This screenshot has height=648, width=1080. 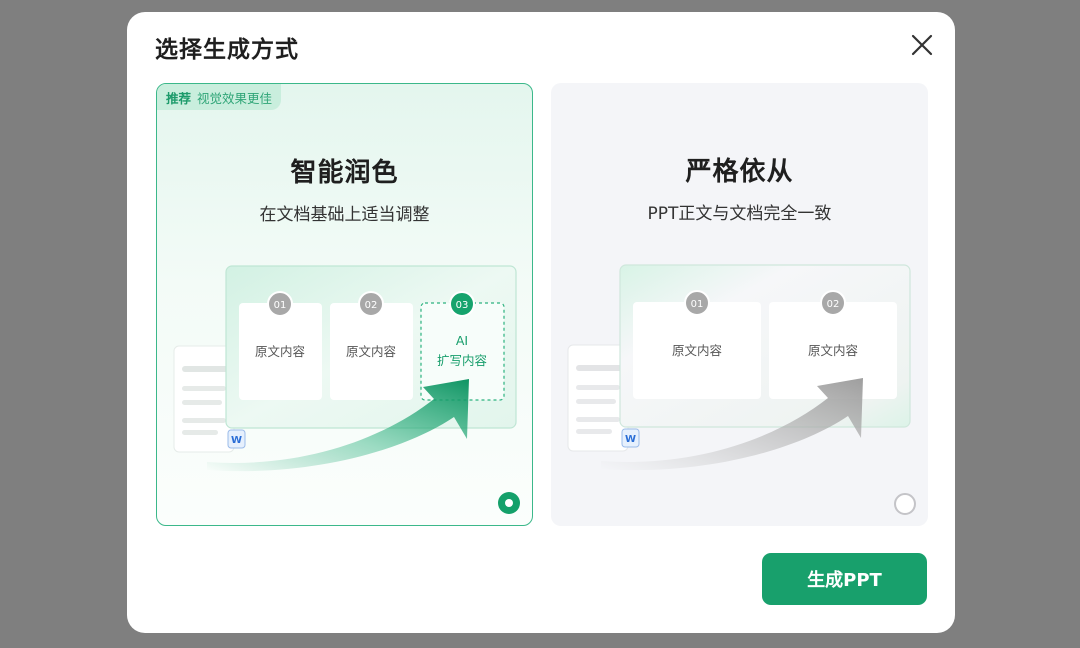 What do you see at coordinates (344, 173) in the screenshot?
I see `option-title: 智能润色` at bounding box center [344, 173].